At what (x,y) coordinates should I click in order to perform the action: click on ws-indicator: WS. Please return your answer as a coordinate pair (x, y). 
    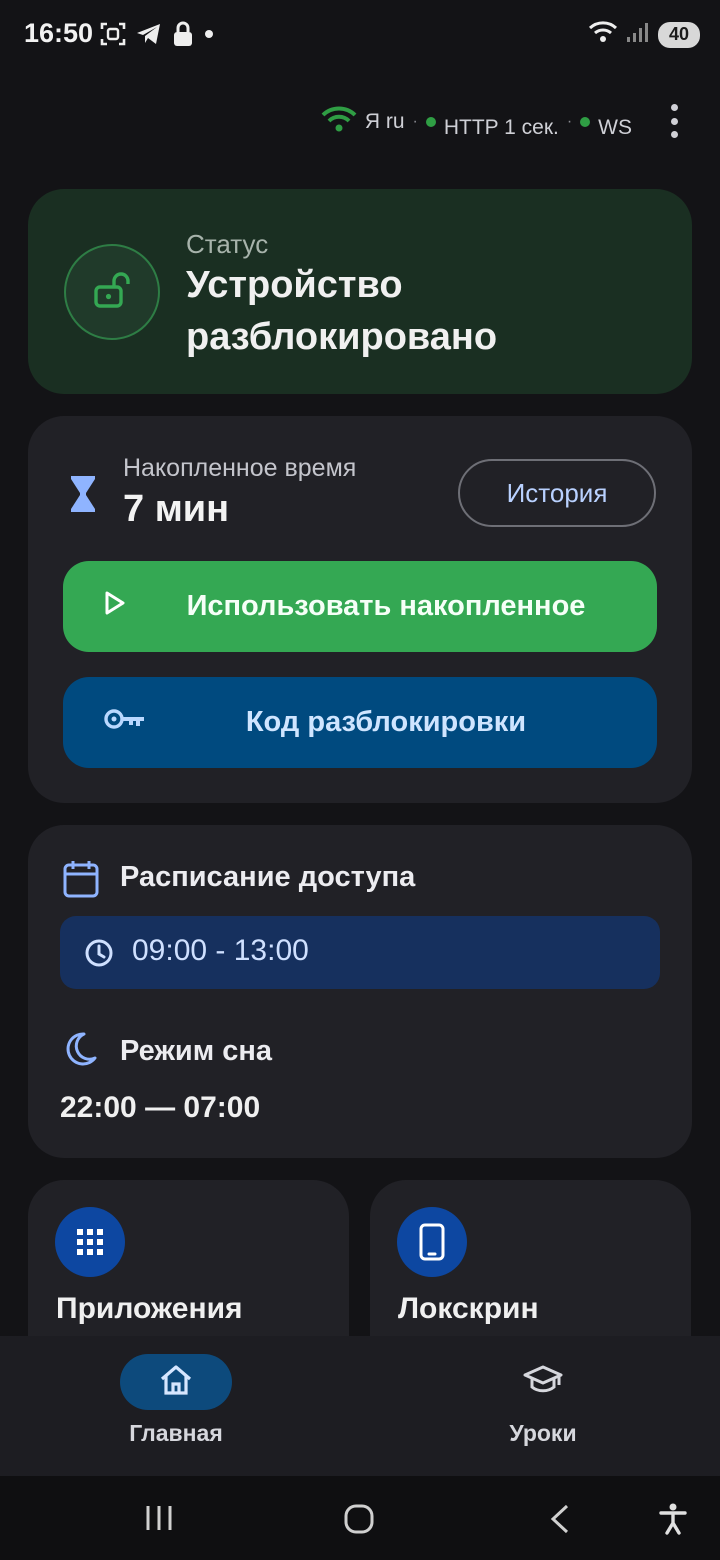
    Looking at the image, I should click on (615, 127).